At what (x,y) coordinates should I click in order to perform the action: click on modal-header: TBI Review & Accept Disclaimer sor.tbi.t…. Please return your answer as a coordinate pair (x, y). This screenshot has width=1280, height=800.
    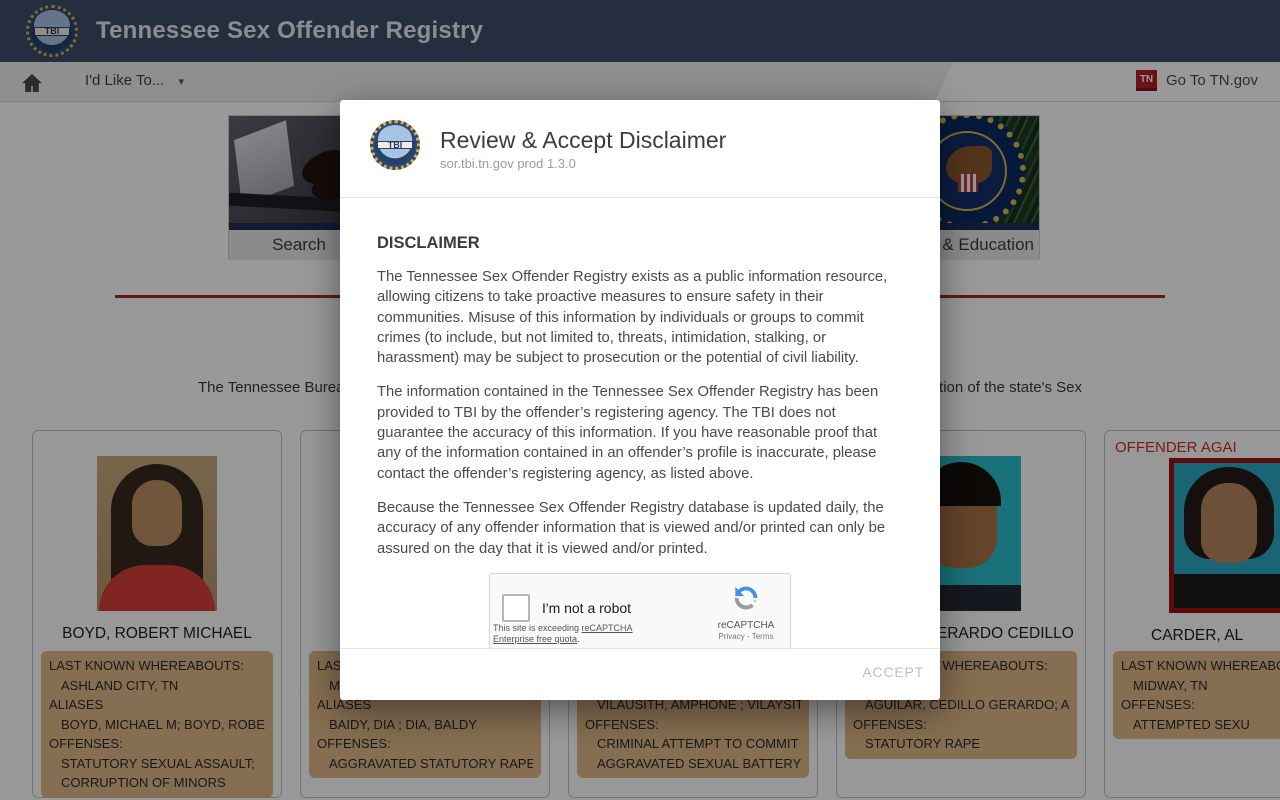
    Looking at the image, I should click on (640, 149).